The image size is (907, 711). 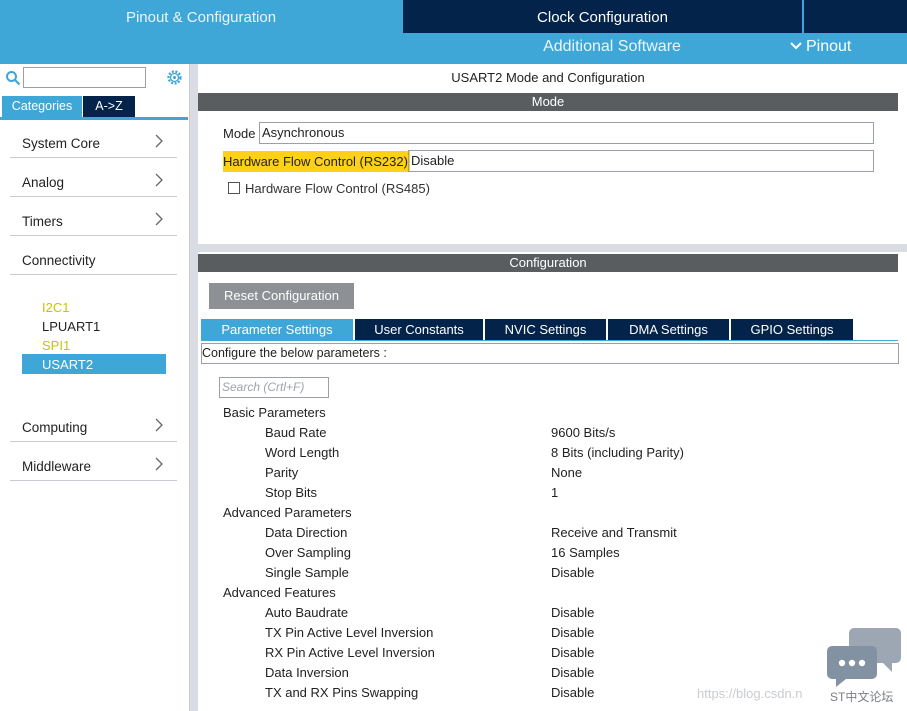 I want to click on peripheral-i2c1: I2C1, so click(x=55, y=307).